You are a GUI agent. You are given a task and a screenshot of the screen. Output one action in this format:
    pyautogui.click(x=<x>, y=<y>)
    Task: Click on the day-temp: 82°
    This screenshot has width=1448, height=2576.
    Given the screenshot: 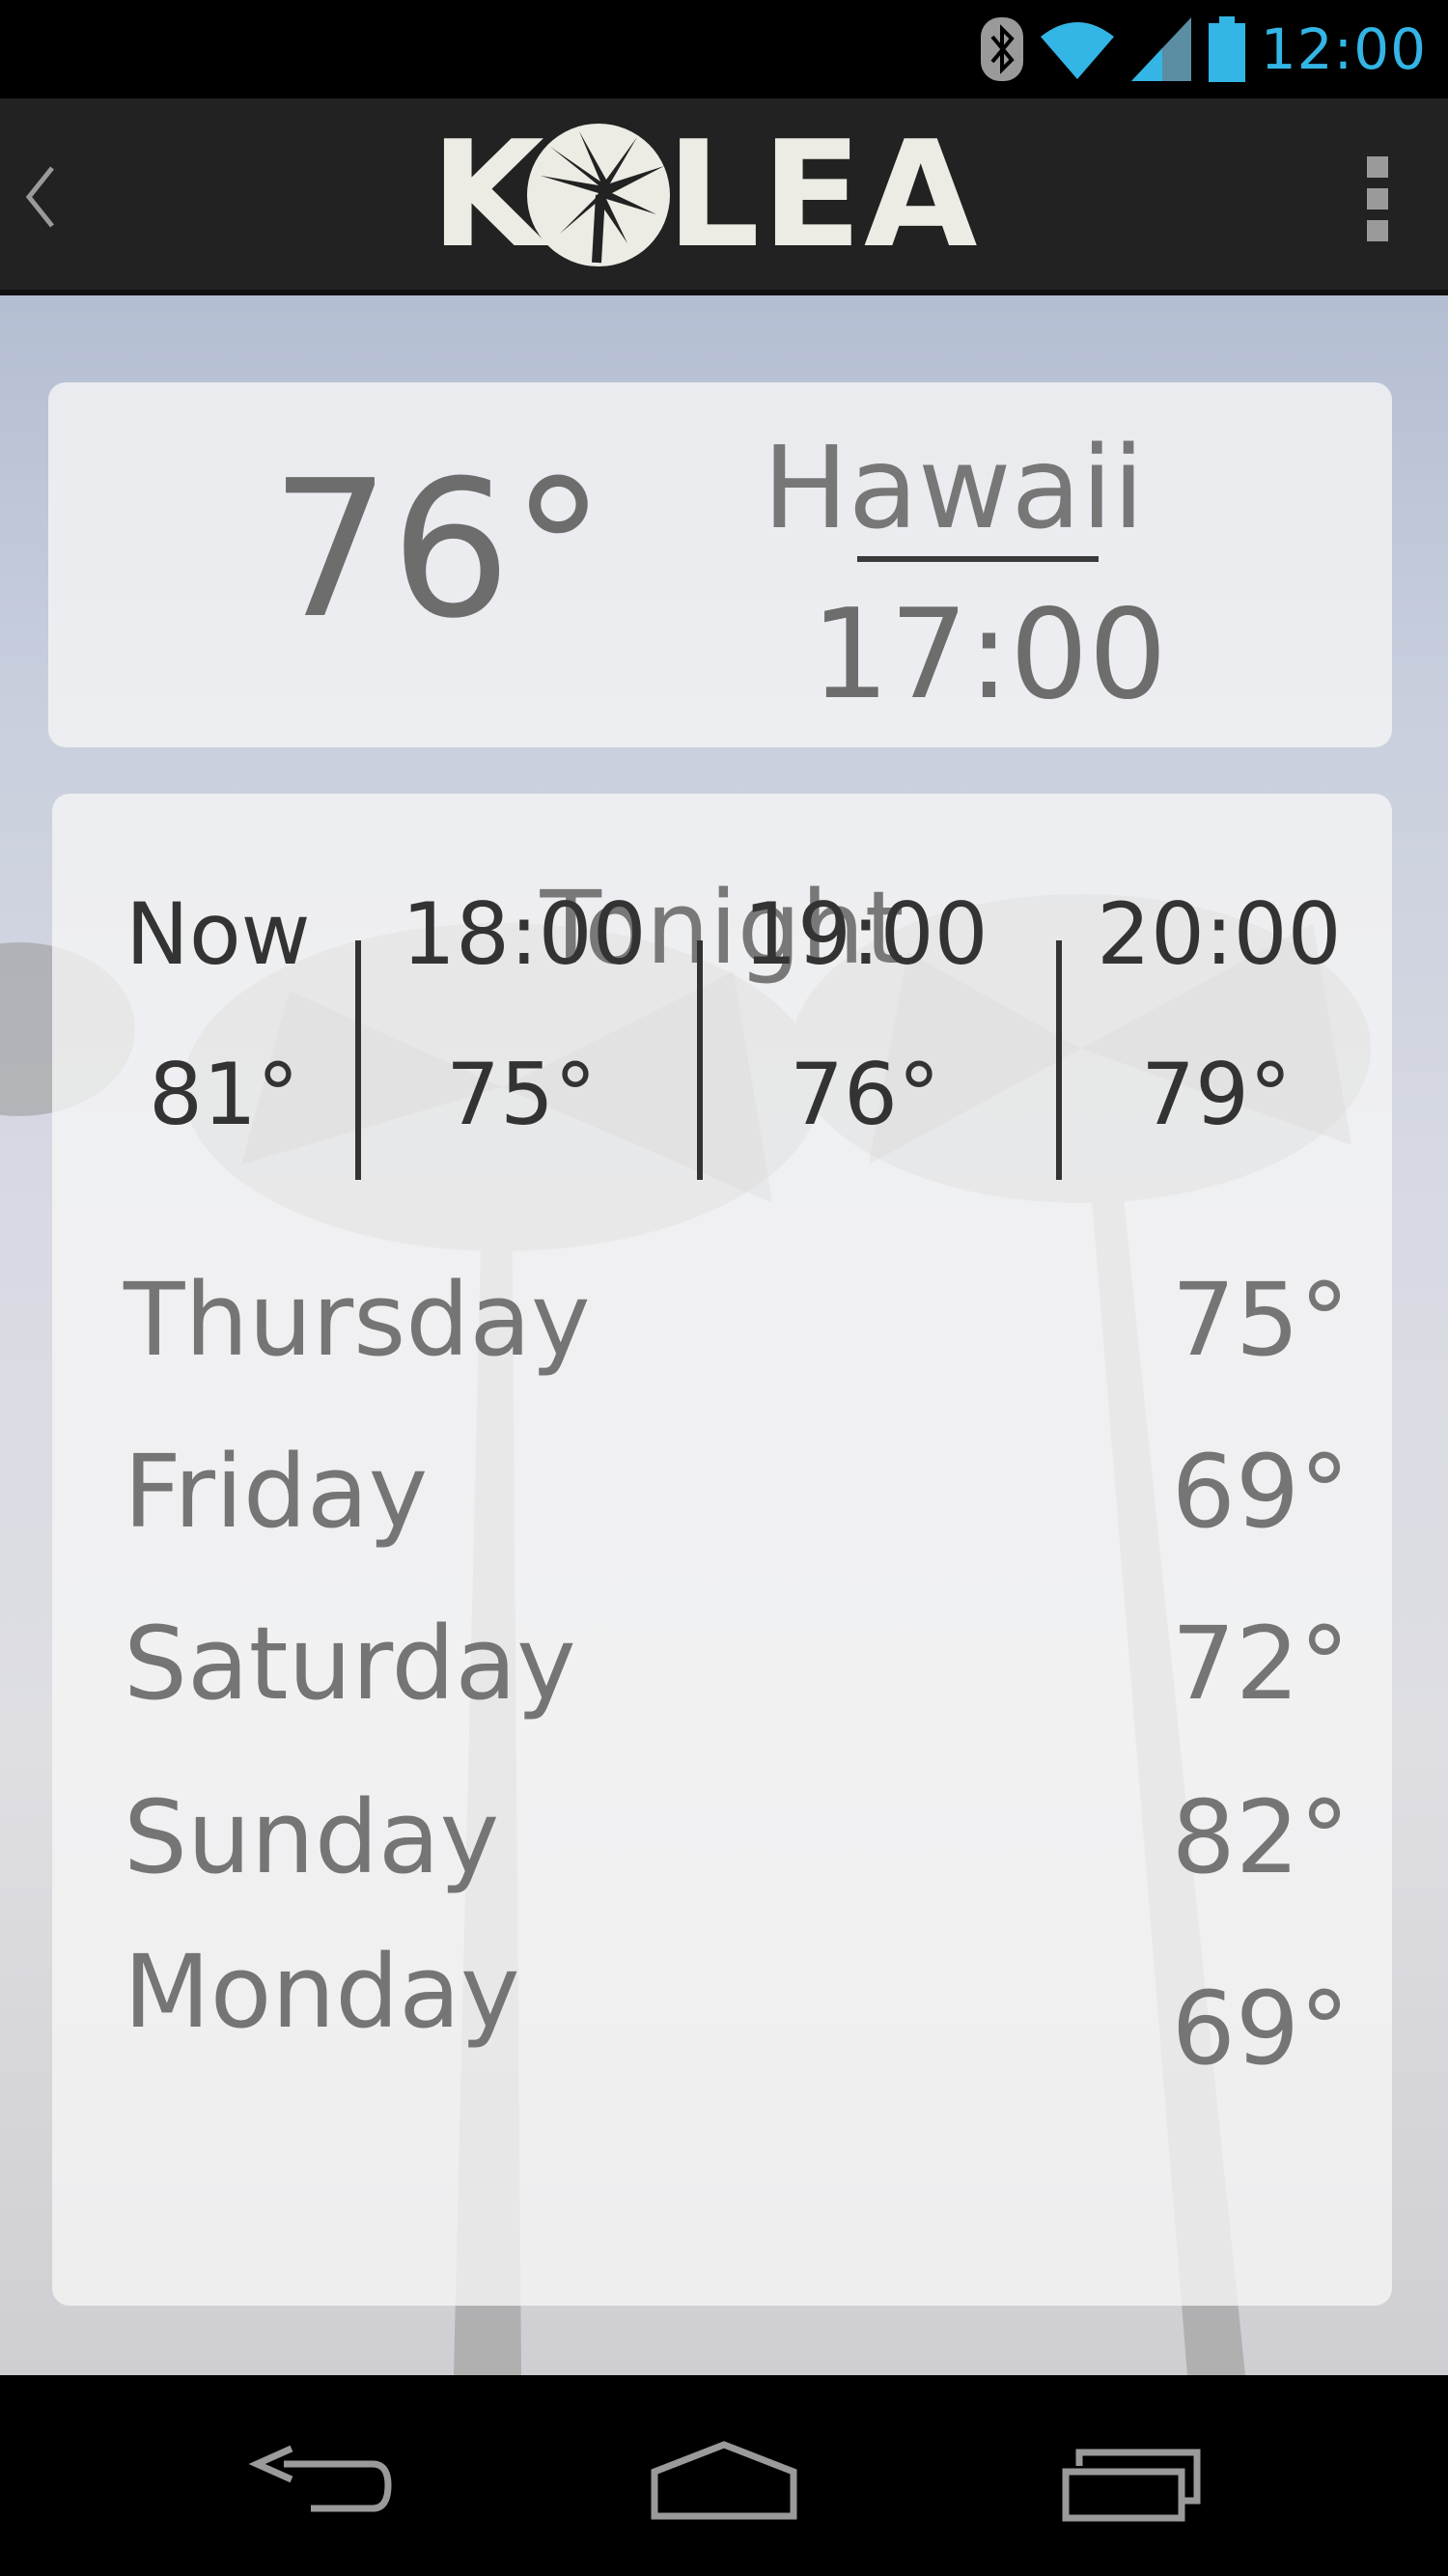 What is the action you would take?
    pyautogui.click(x=1261, y=1837)
    